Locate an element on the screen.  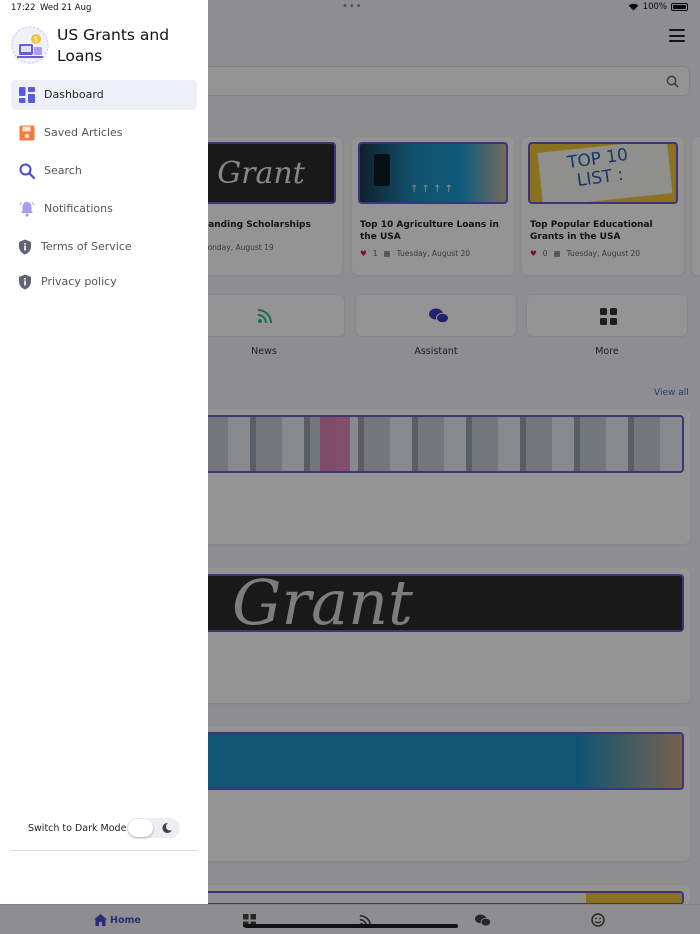
drawer-status-bar: 17:22 Wed 21 Aug is located at coordinates (104, 9).